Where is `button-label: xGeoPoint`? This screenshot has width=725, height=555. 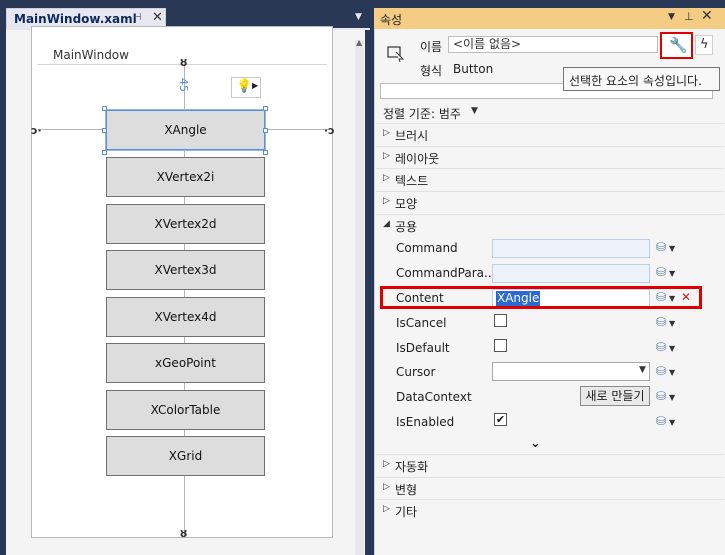
button-label: xGeoPoint is located at coordinates (185, 363).